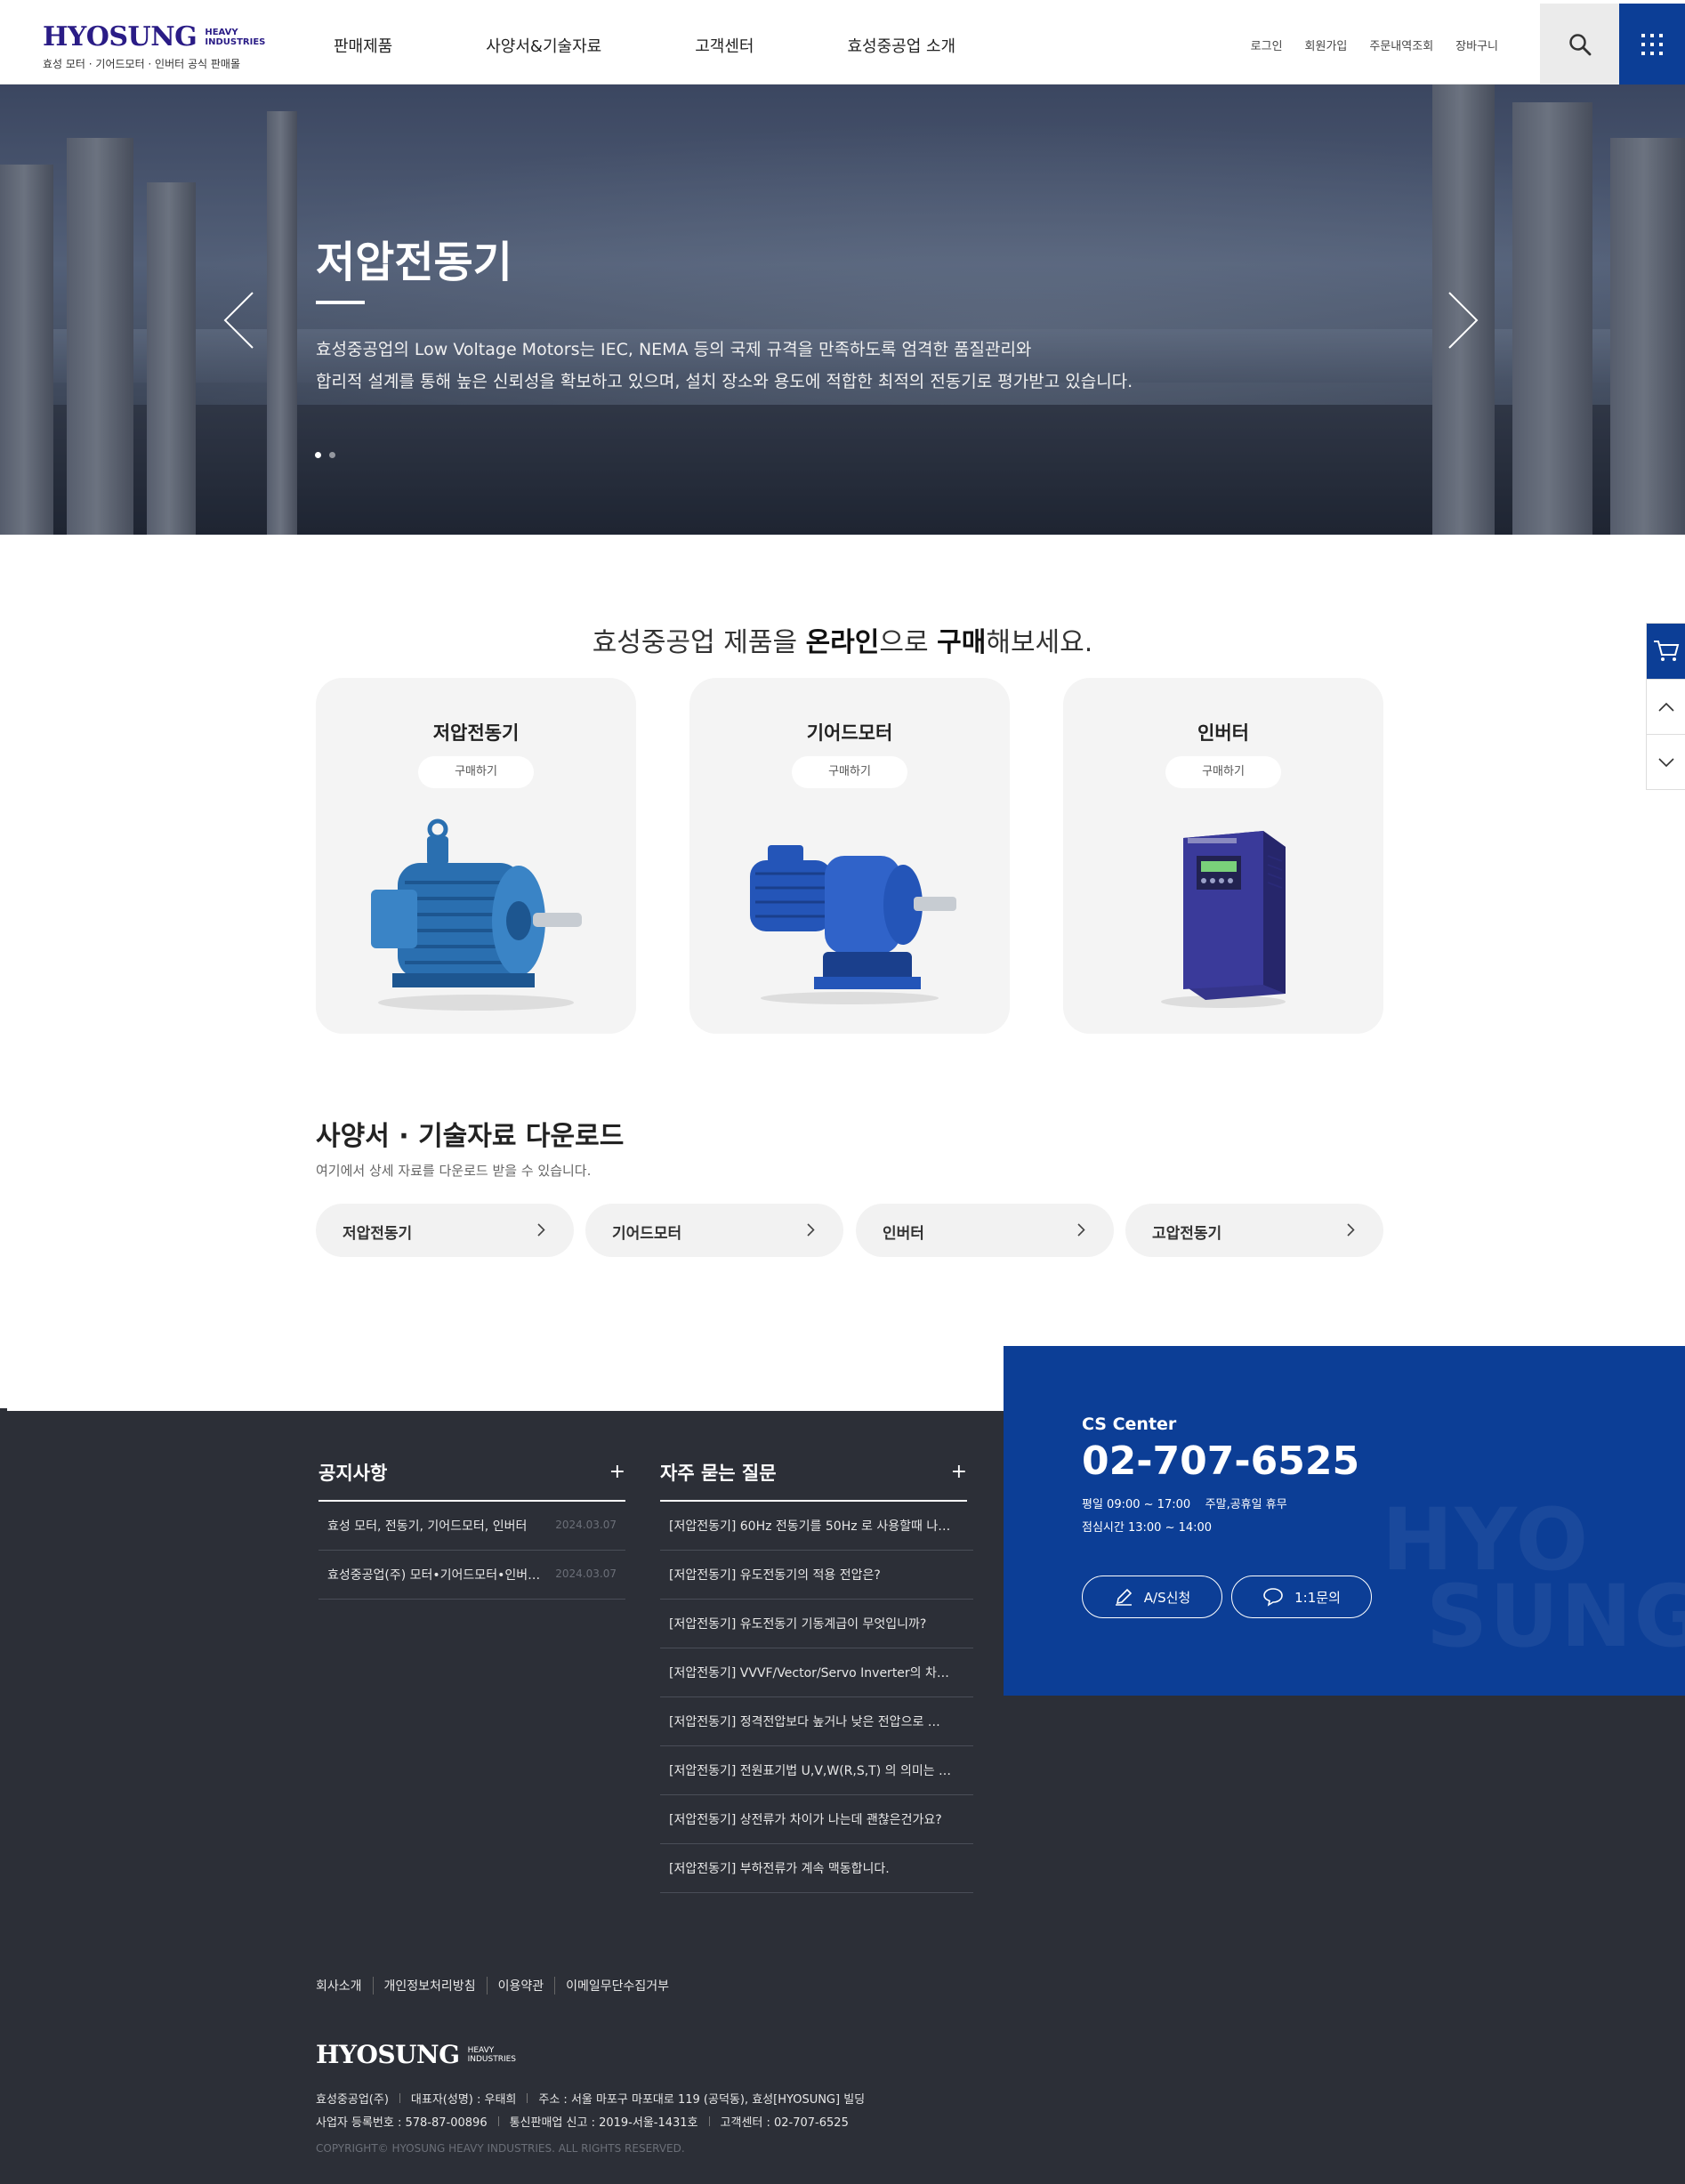 The height and width of the screenshot is (2184, 1685). Describe the element at coordinates (1666, 761) in the screenshot. I see `scroll-bottom-button` at that location.